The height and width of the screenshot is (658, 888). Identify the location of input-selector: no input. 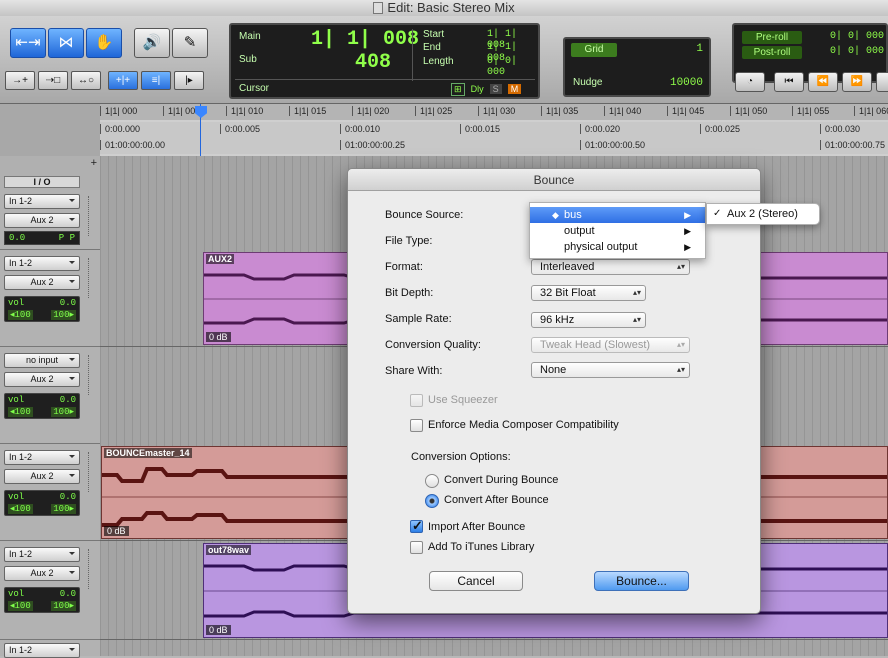
(42, 360).